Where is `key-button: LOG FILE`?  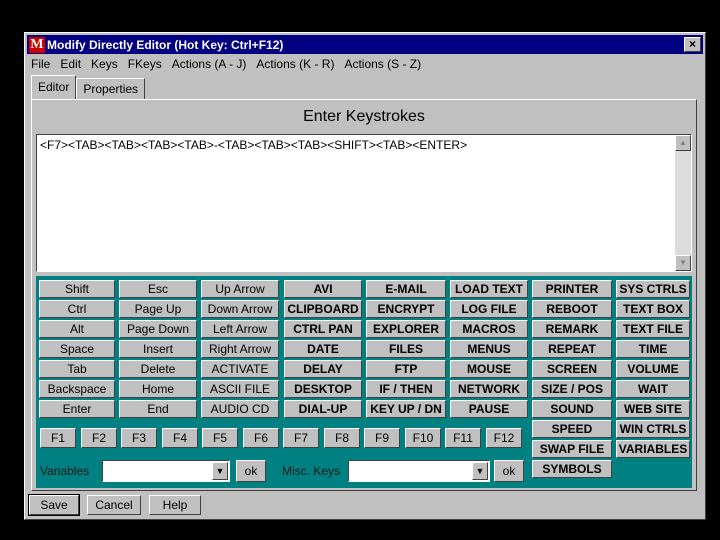
key-button: LOG FILE is located at coordinates (489, 309).